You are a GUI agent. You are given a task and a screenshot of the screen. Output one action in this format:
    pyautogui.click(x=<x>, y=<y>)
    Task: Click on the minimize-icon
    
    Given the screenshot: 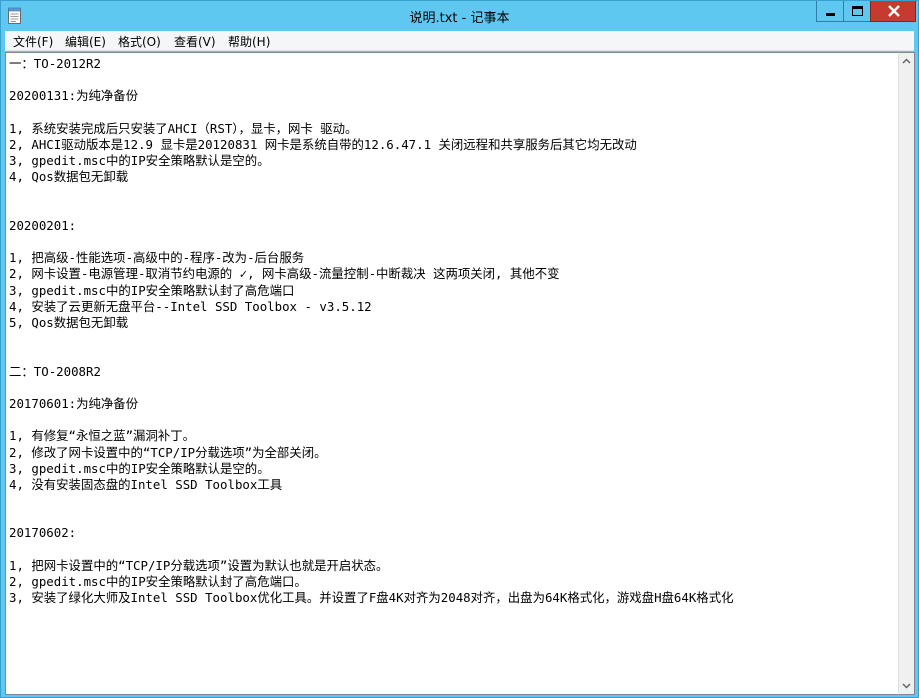 What is the action you would take?
    pyautogui.click(x=830, y=14)
    